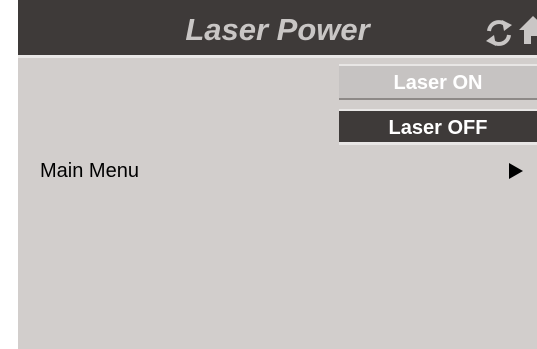 This screenshot has width=537, height=349. I want to click on main-menu-label: Main Menu, so click(89, 171).